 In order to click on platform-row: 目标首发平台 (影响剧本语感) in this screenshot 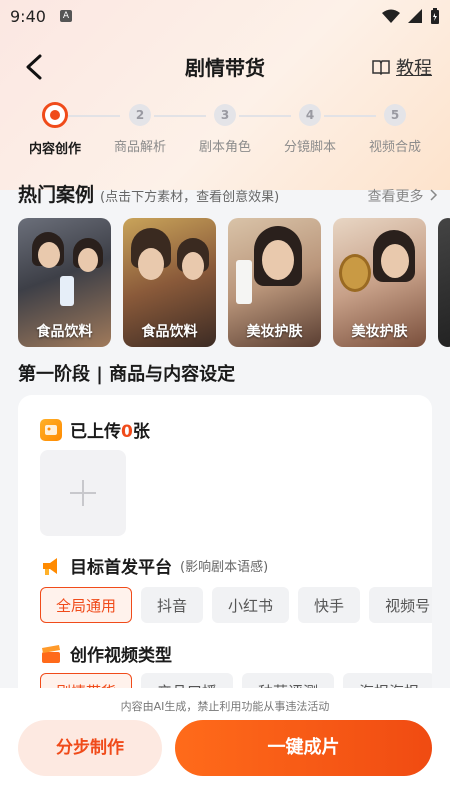, I will do `click(154, 565)`.